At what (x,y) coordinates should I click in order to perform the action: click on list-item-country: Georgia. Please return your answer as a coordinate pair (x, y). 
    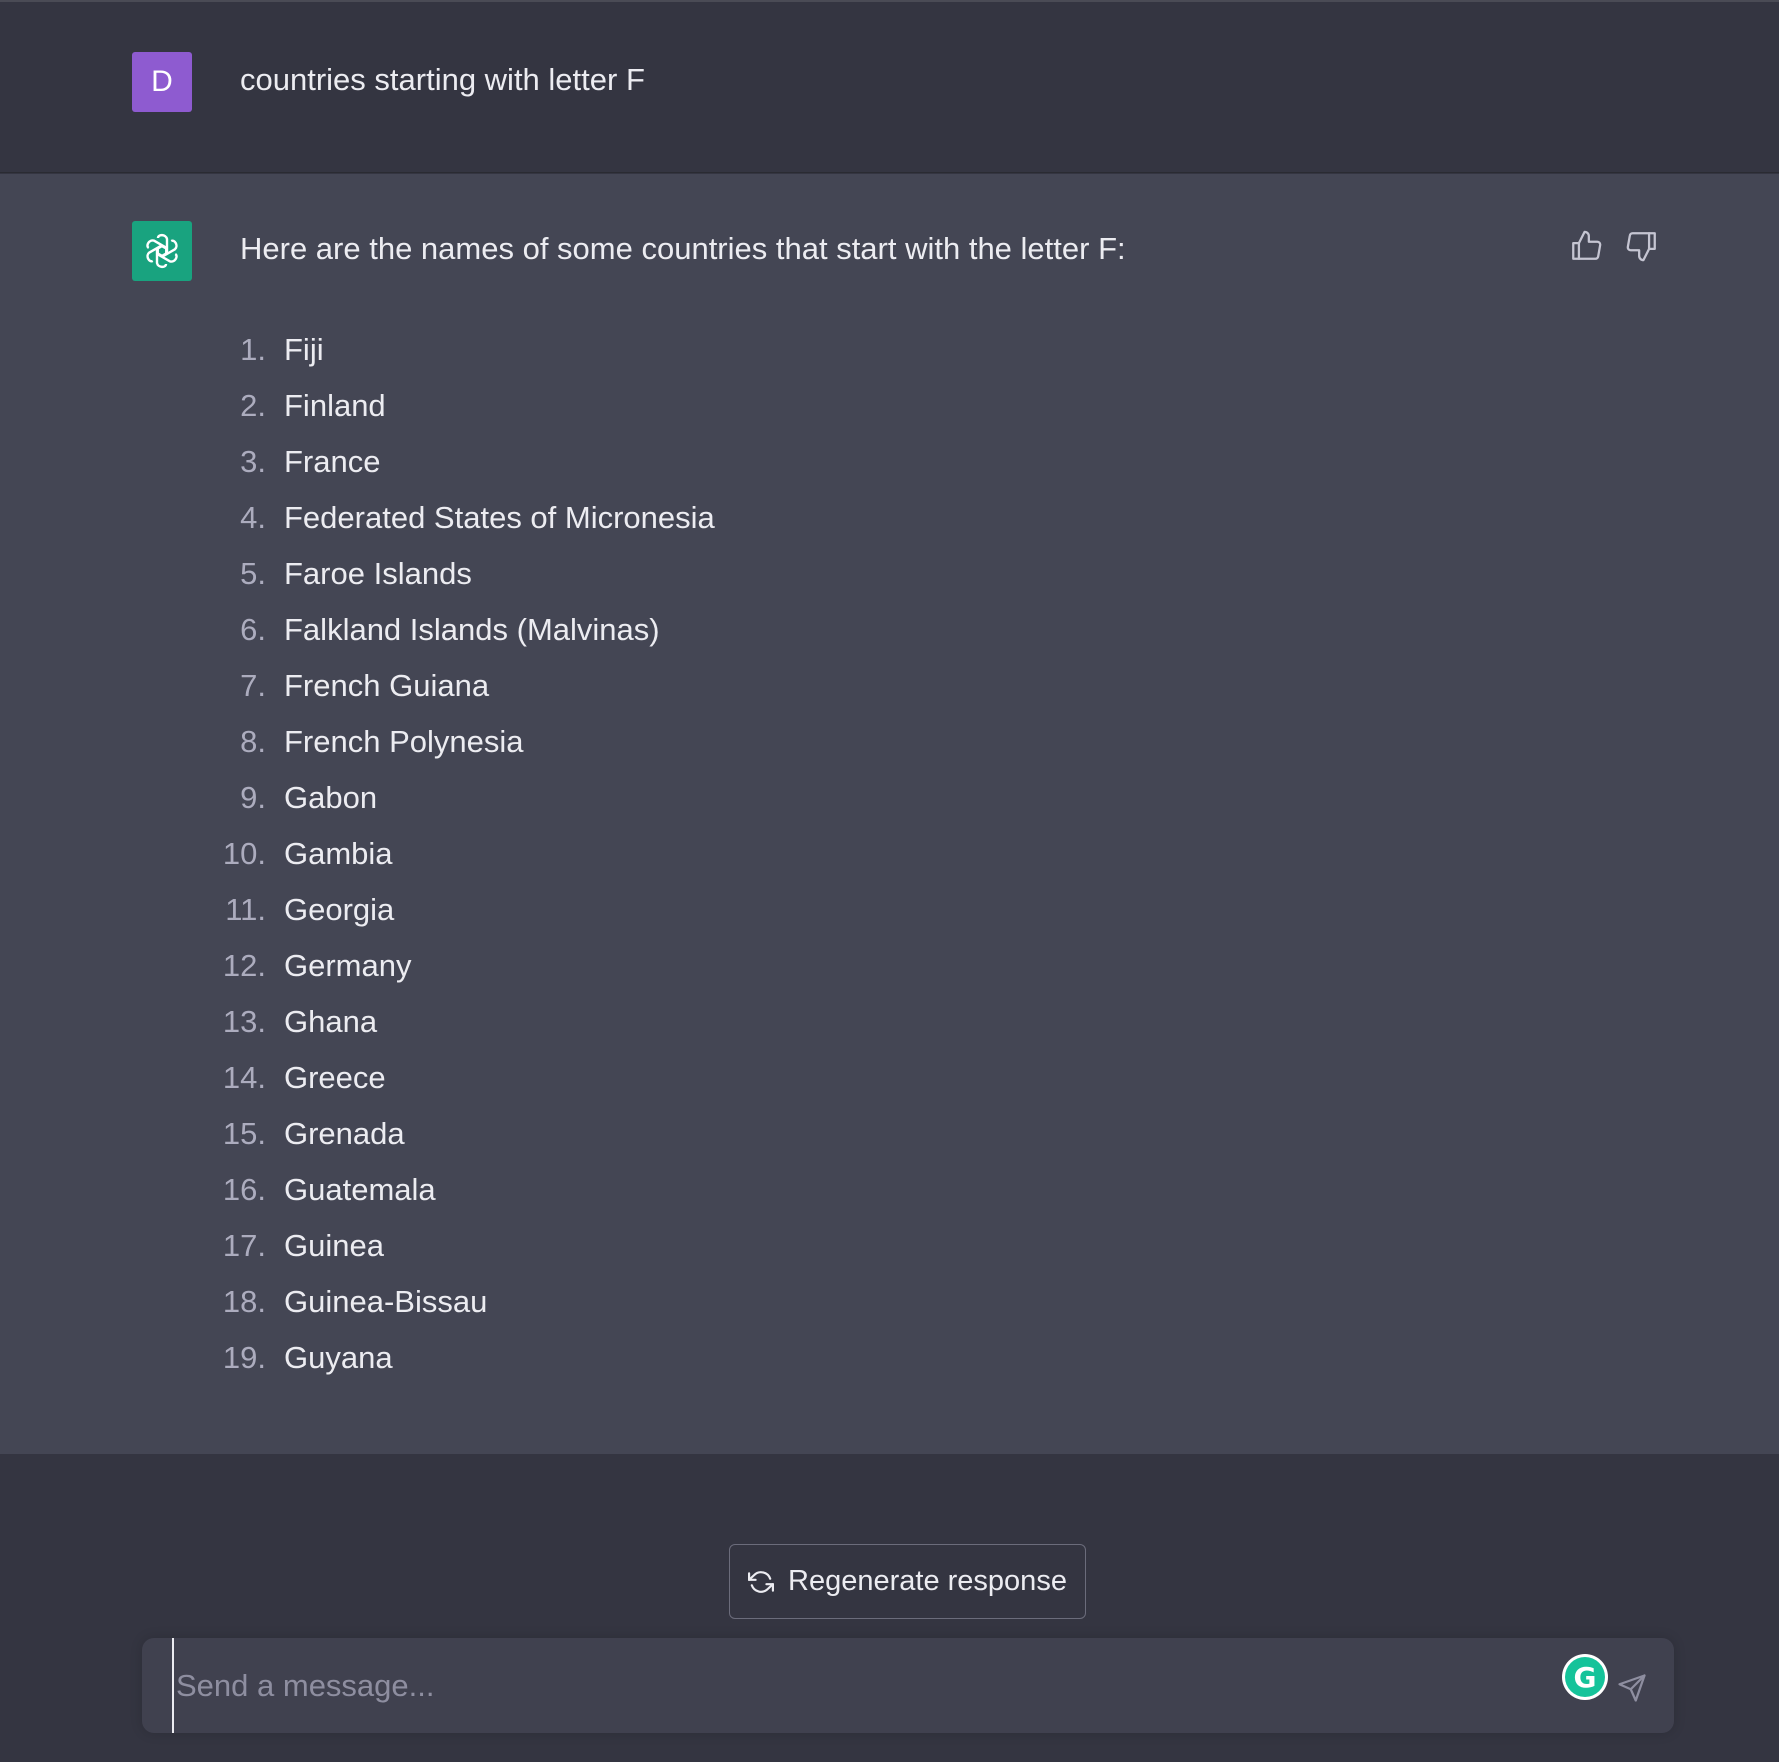
    Looking at the image, I should click on (339, 909).